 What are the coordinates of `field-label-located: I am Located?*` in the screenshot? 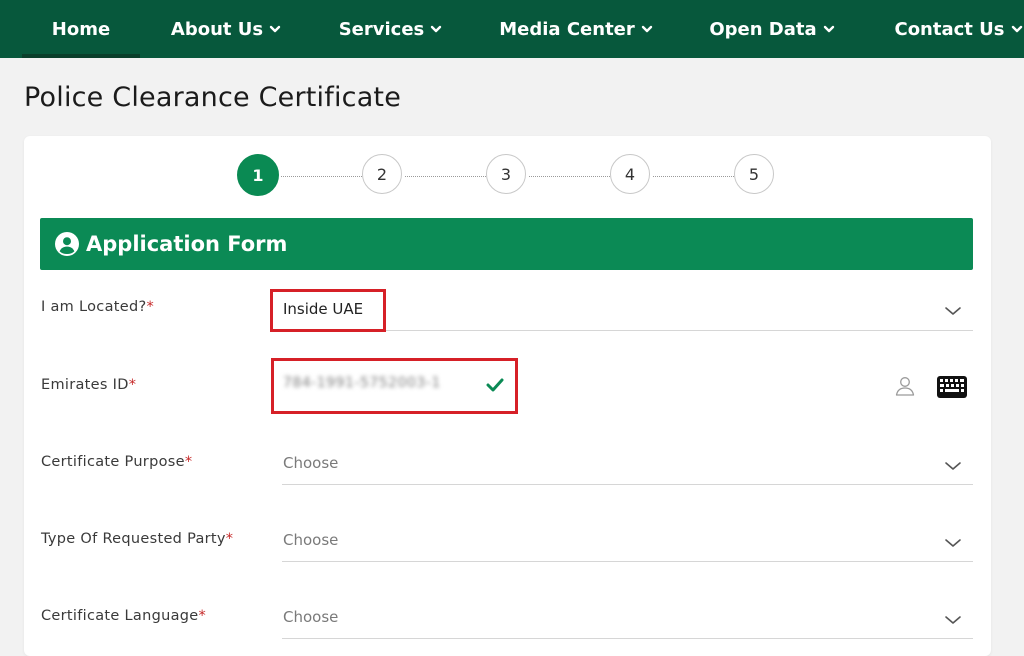 It's located at (97, 307).